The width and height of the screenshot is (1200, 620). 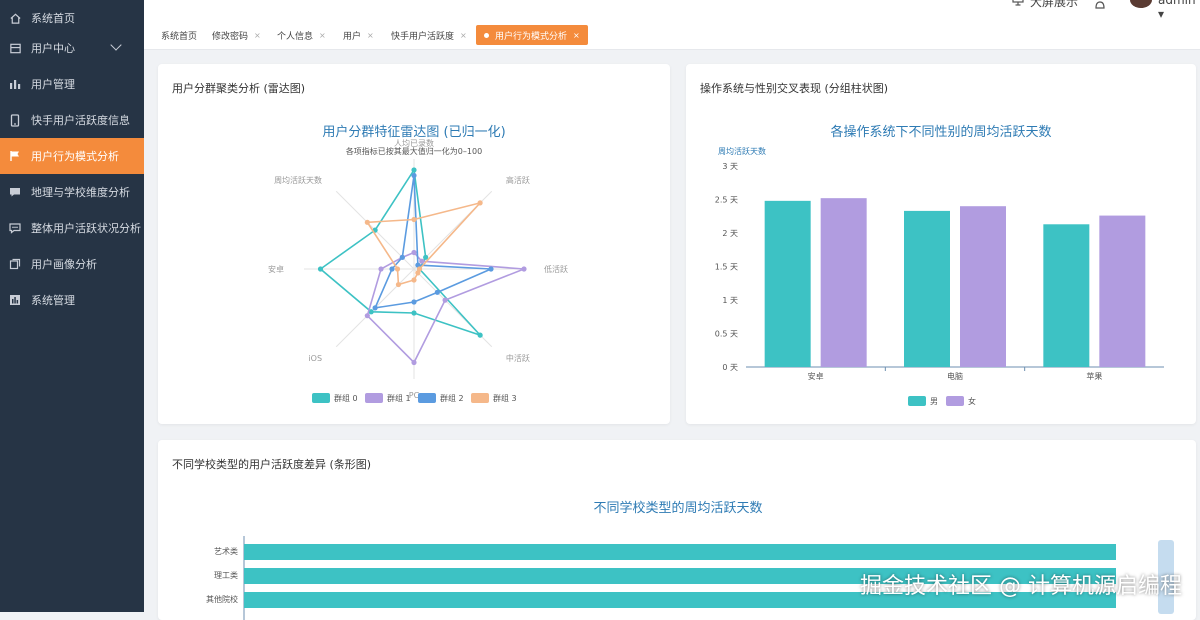 What do you see at coordinates (75, 156) in the screenshot?
I see `sidebar-item-label: 用户行为模式分析` at bounding box center [75, 156].